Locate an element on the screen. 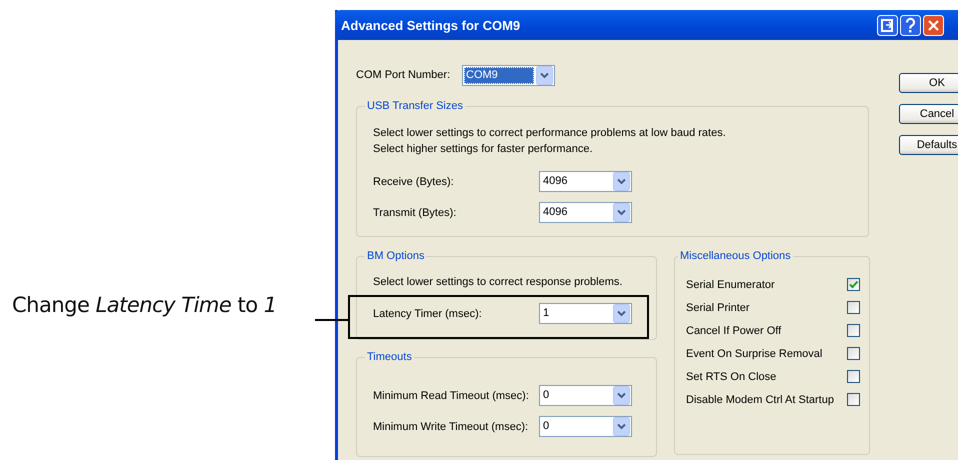 Image resolution: width=958 pixels, height=460 pixels. close-icon is located at coordinates (933, 25).